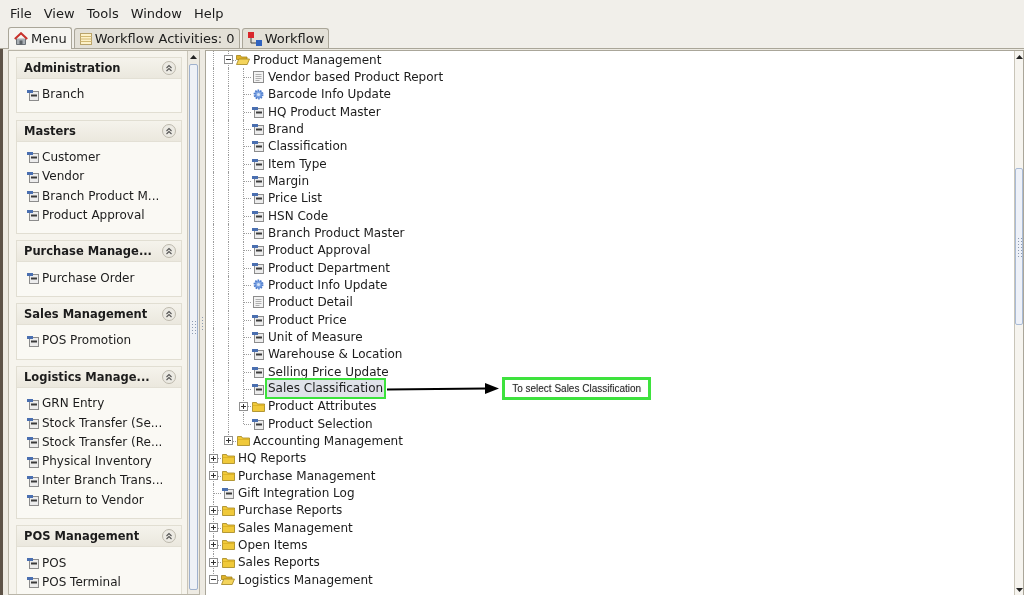 The height and width of the screenshot is (595, 1024). I want to click on tree-item: Sales Reports, so click(279, 562).